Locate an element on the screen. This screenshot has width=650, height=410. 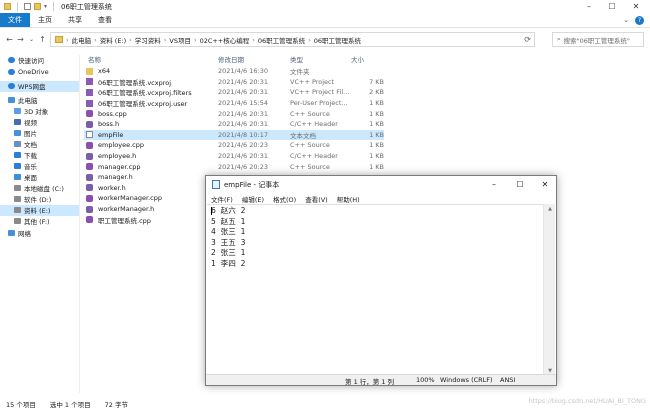
scroll-up-icon: ▲ is located at coordinates (550, 209).